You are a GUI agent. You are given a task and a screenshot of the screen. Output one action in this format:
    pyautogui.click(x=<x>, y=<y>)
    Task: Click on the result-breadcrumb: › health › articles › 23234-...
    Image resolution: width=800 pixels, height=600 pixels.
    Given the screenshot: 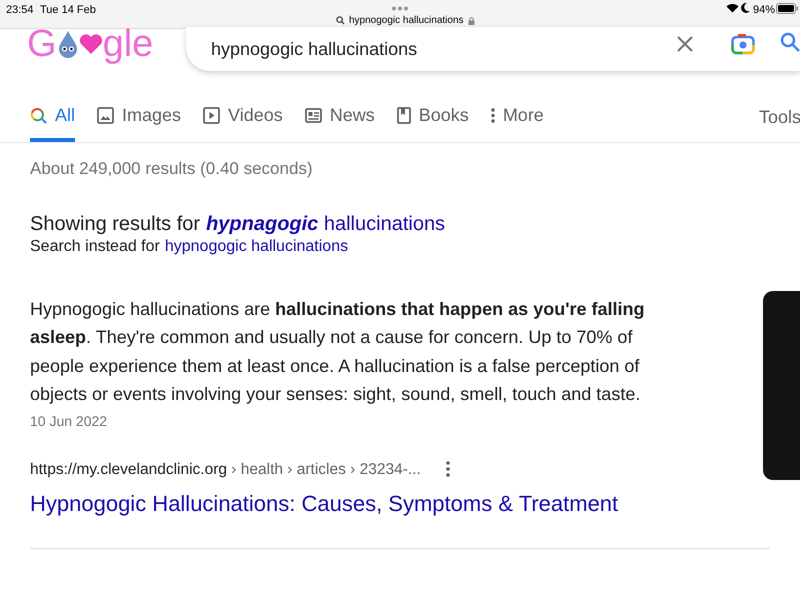 What is the action you would take?
    pyautogui.click(x=325, y=470)
    